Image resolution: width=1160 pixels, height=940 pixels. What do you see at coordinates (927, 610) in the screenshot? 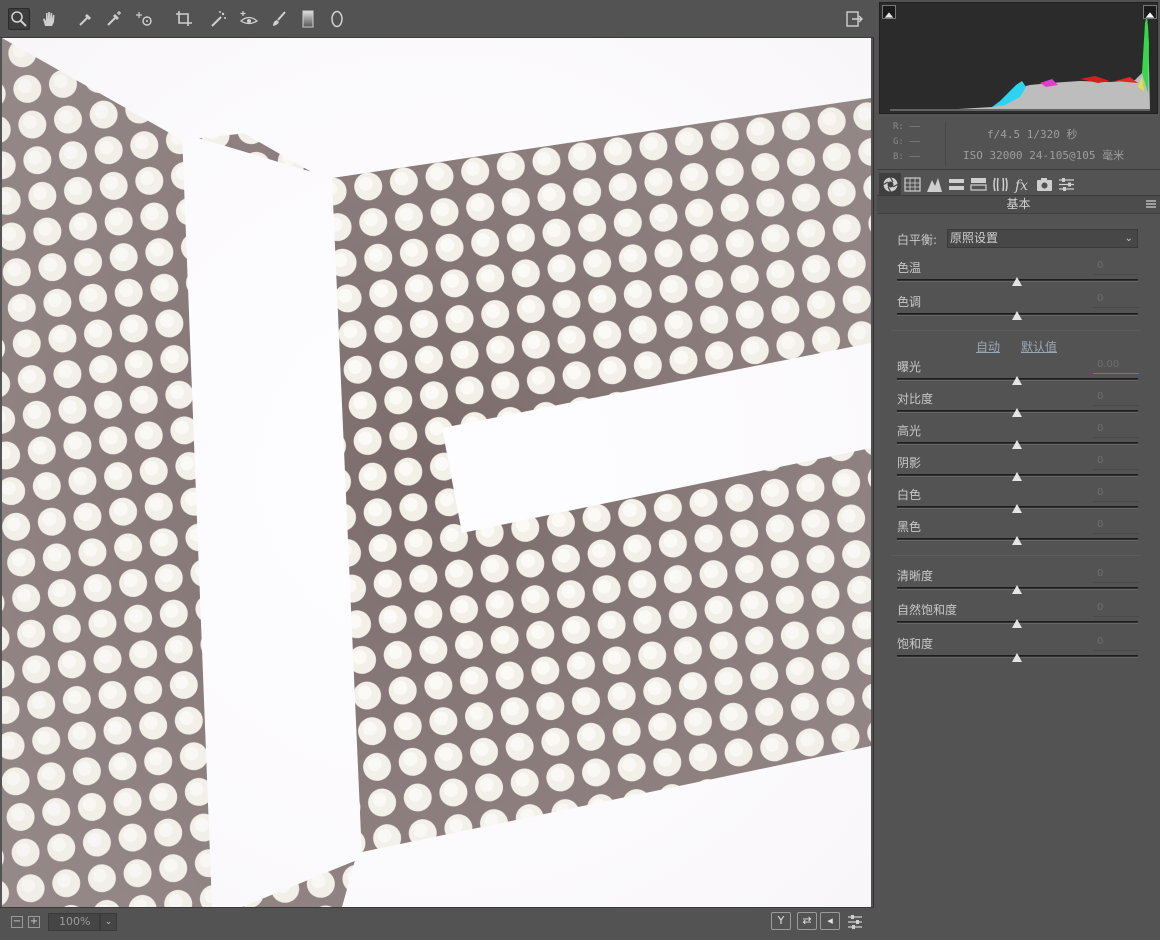
I see `slider-label: 自然饱和度` at bounding box center [927, 610].